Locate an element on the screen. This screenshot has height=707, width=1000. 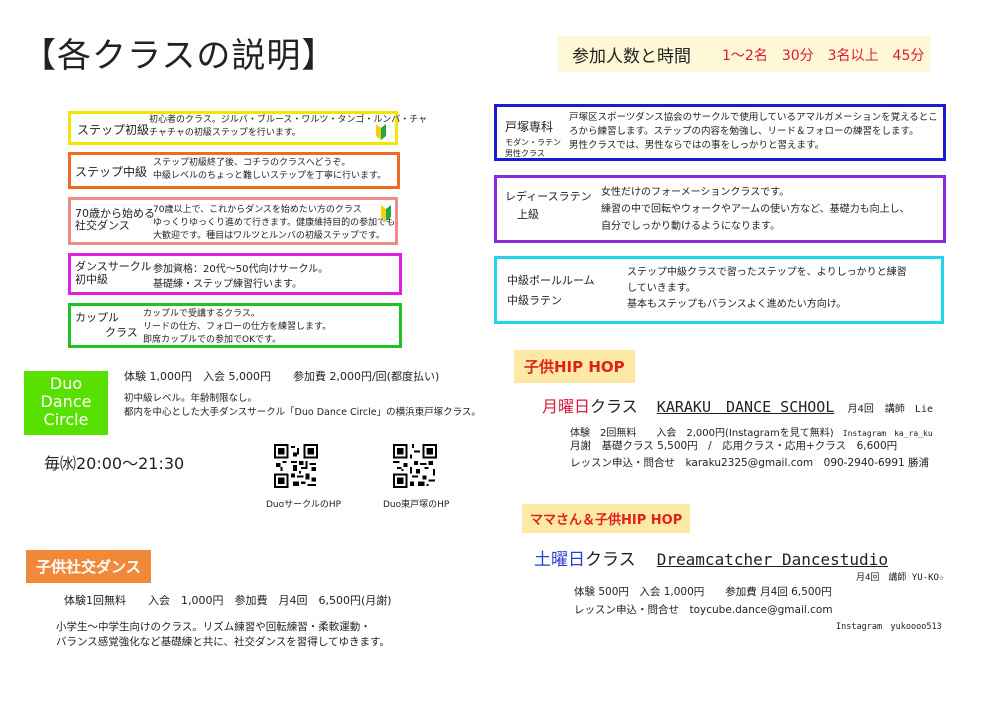
class-label: 社交ダンス is located at coordinates (102, 225).